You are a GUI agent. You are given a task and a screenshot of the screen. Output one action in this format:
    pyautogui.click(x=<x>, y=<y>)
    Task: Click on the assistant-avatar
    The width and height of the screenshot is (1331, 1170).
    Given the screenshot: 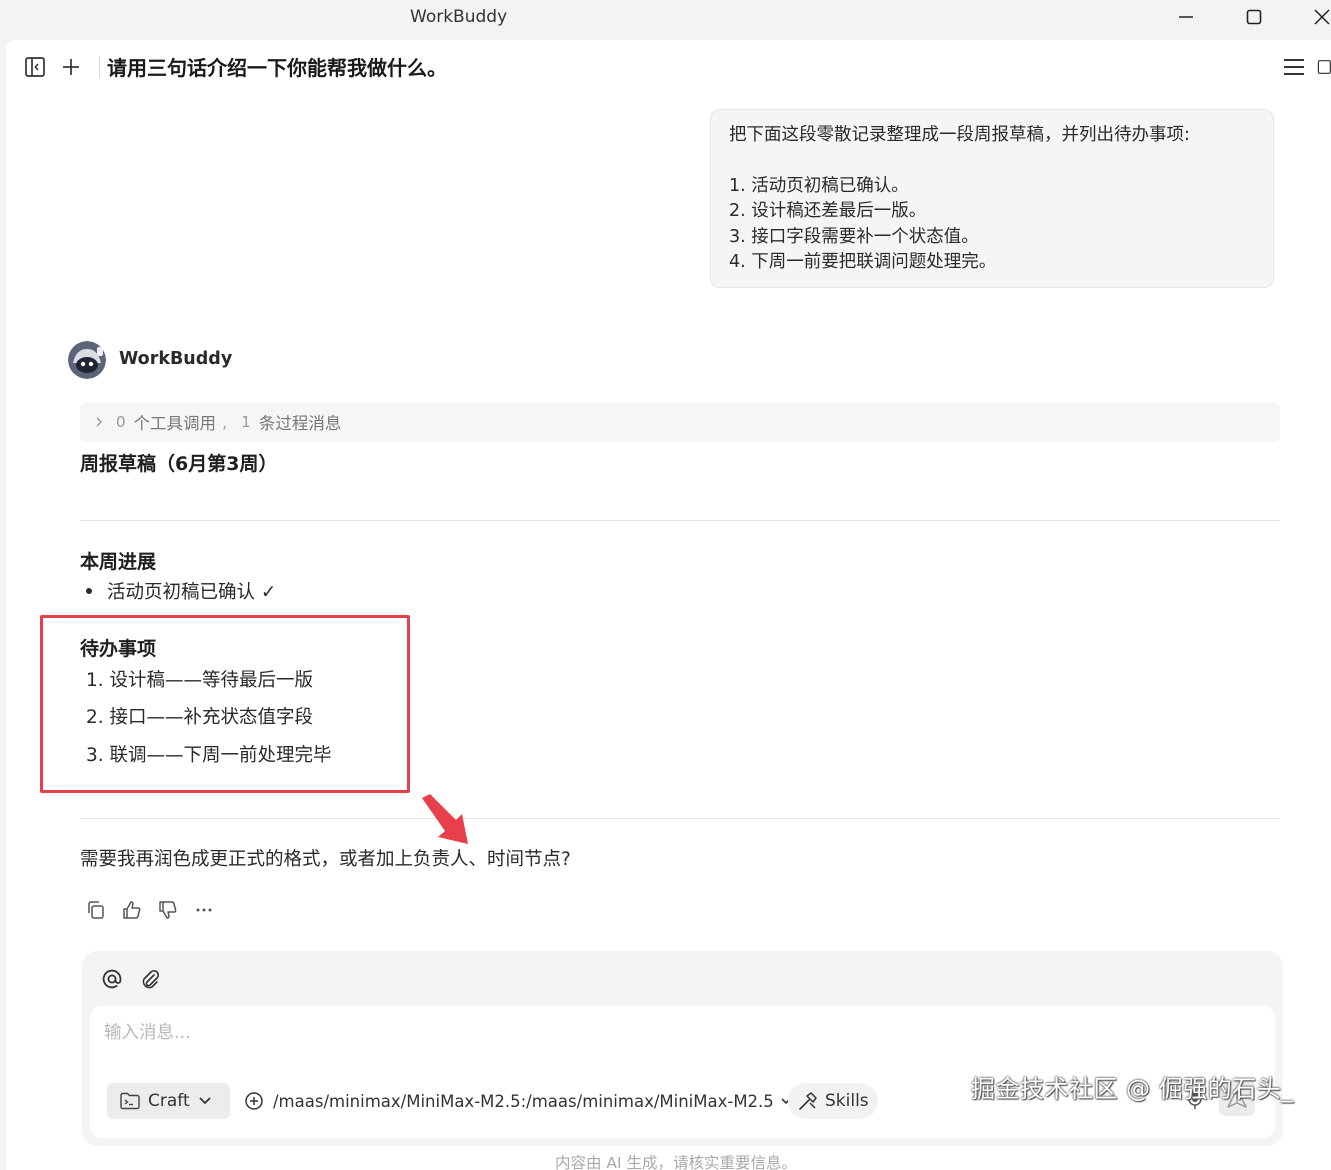 What is the action you would take?
    pyautogui.click(x=87, y=360)
    